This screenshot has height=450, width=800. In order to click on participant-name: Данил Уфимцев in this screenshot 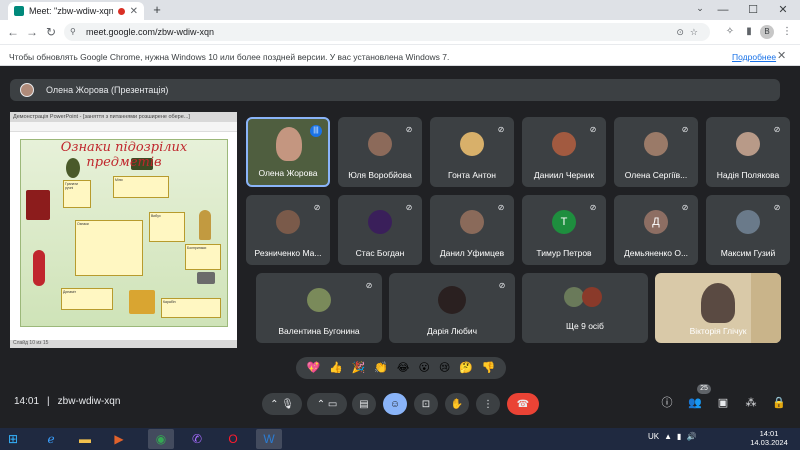, I will do `click(472, 253)`.